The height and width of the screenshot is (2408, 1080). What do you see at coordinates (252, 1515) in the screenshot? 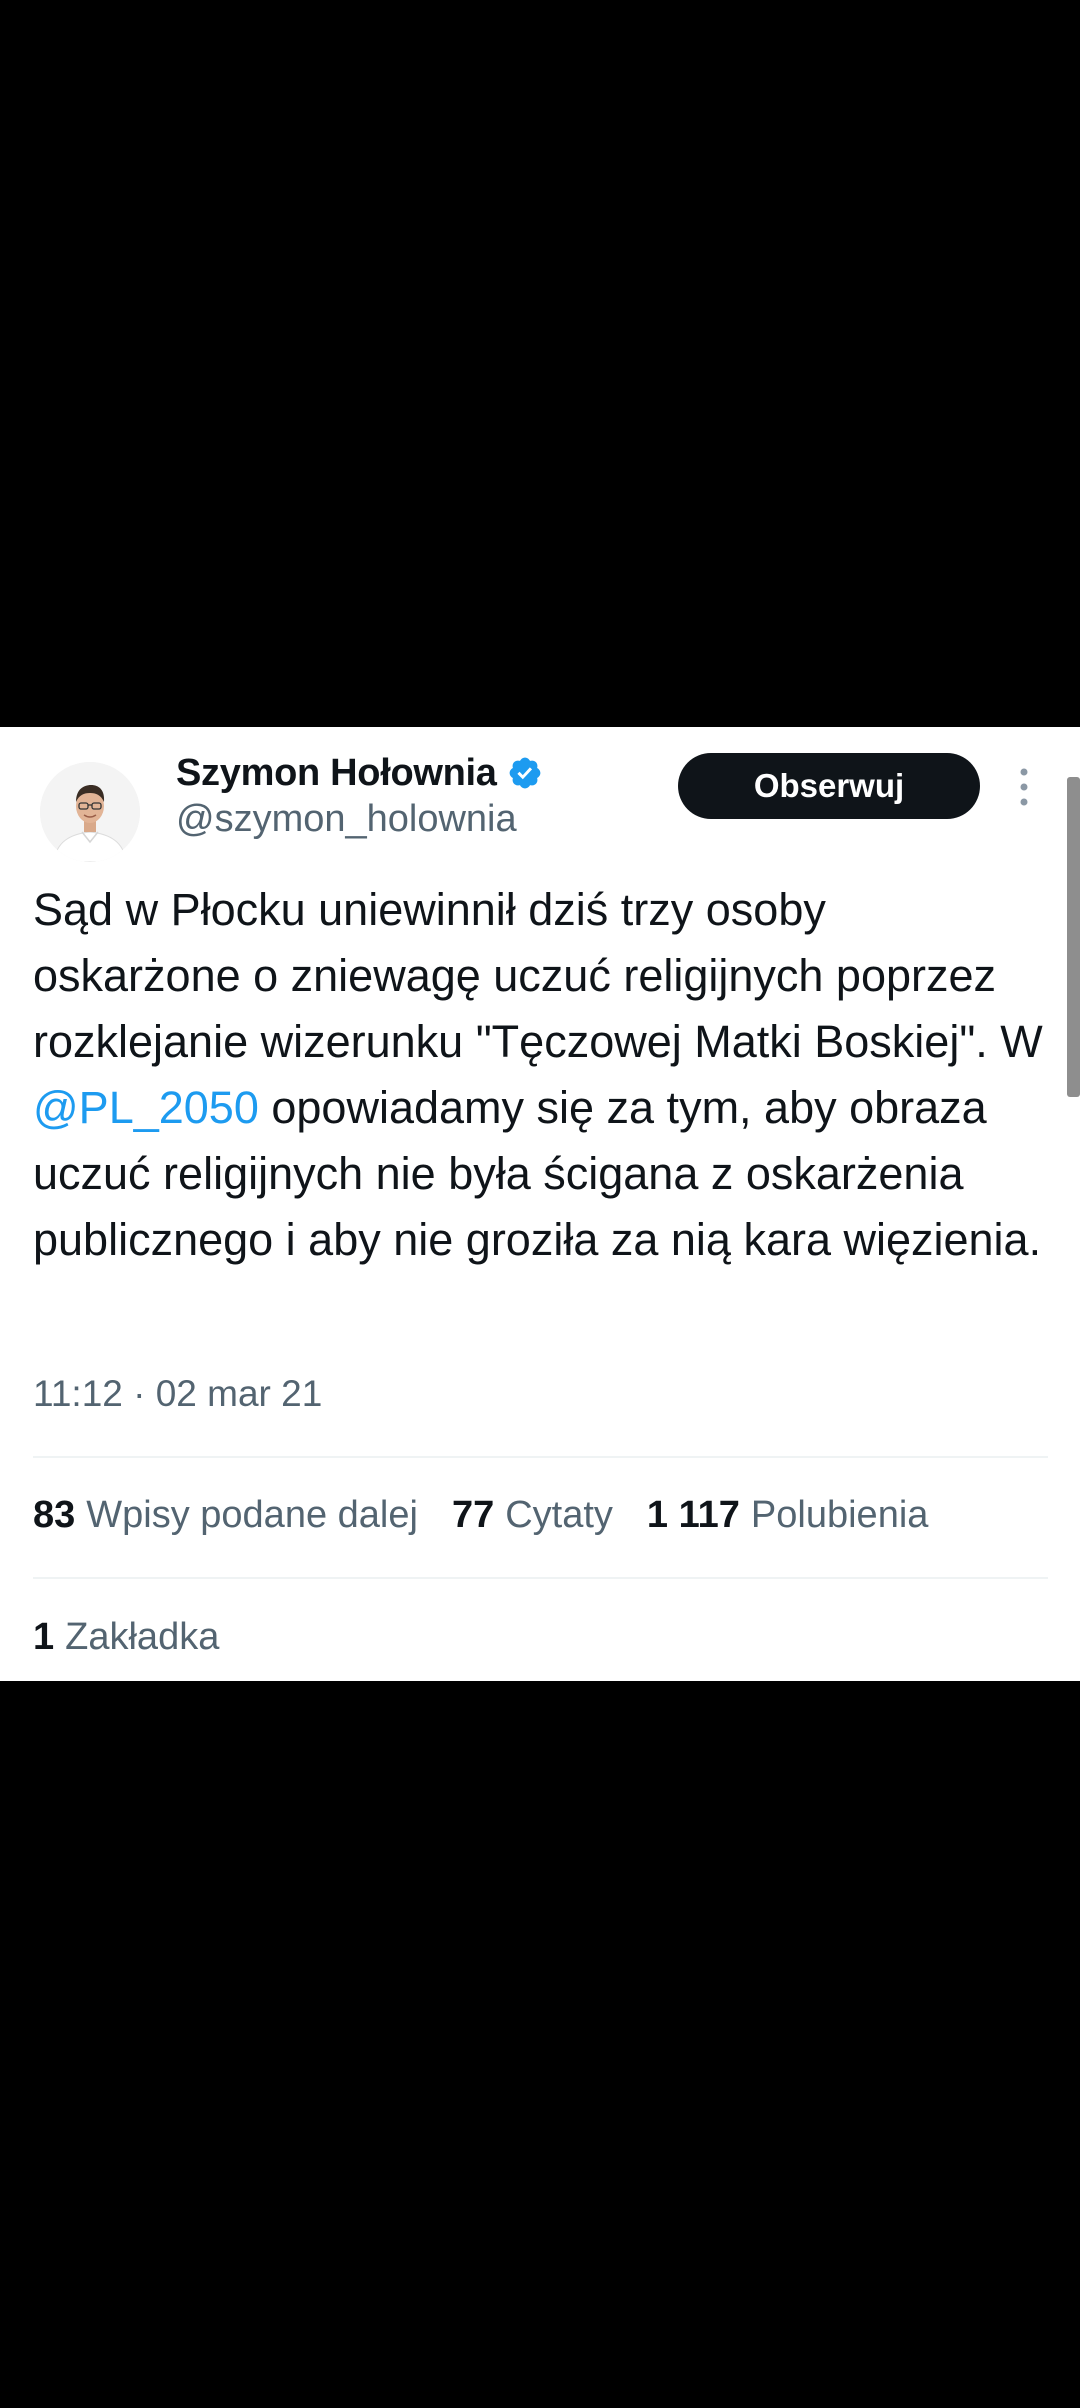
I see `reposts-label: Wpisy podane dalej` at bounding box center [252, 1515].